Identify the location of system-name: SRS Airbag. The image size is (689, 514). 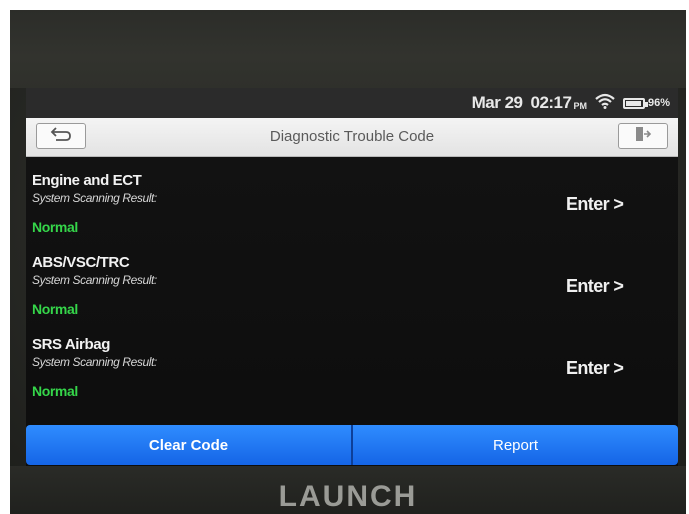
(71, 344).